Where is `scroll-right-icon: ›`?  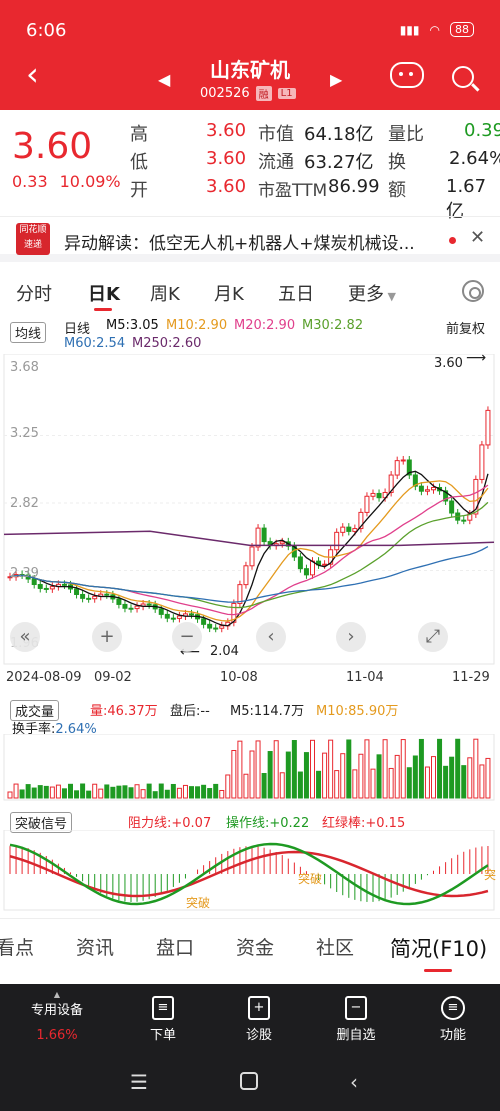
scroll-right-icon: › is located at coordinates (351, 637).